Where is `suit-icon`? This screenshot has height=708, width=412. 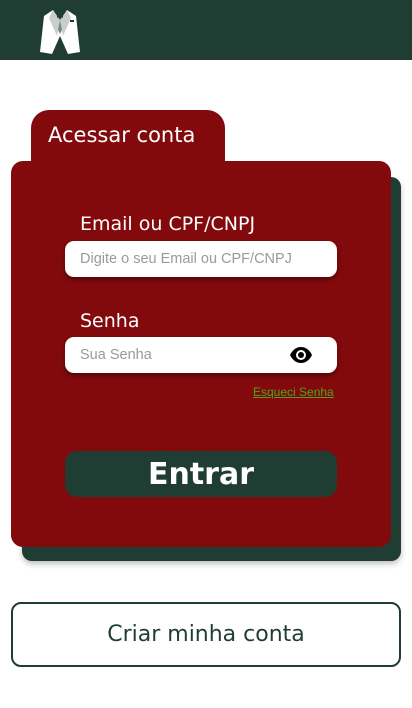
suit-icon is located at coordinates (60, 31).